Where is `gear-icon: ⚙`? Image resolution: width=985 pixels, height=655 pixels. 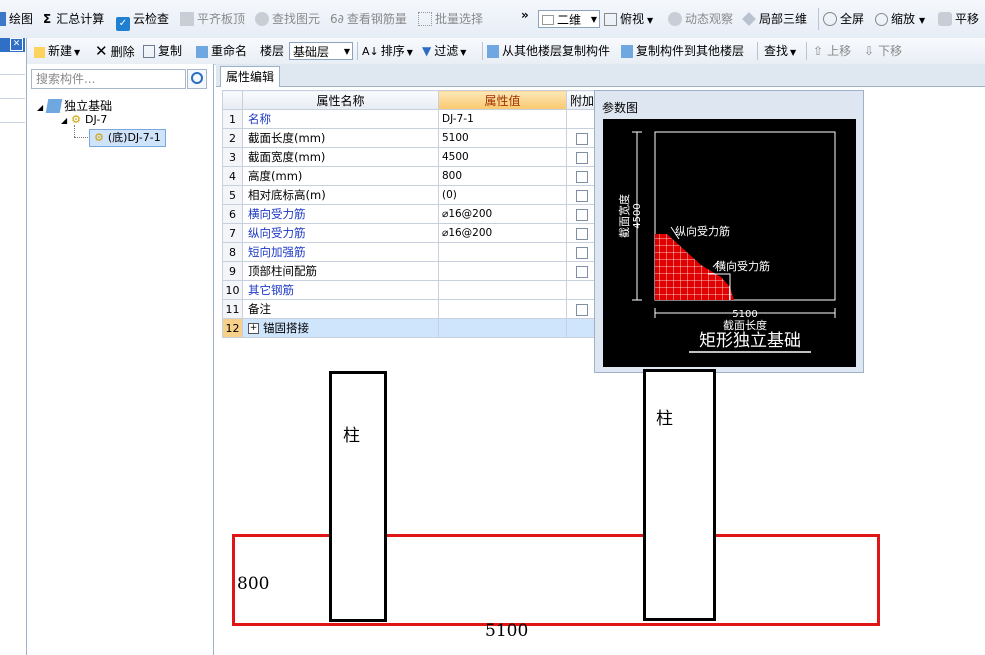
gear-icon: ⚙ is located at coordinates (99, 137).